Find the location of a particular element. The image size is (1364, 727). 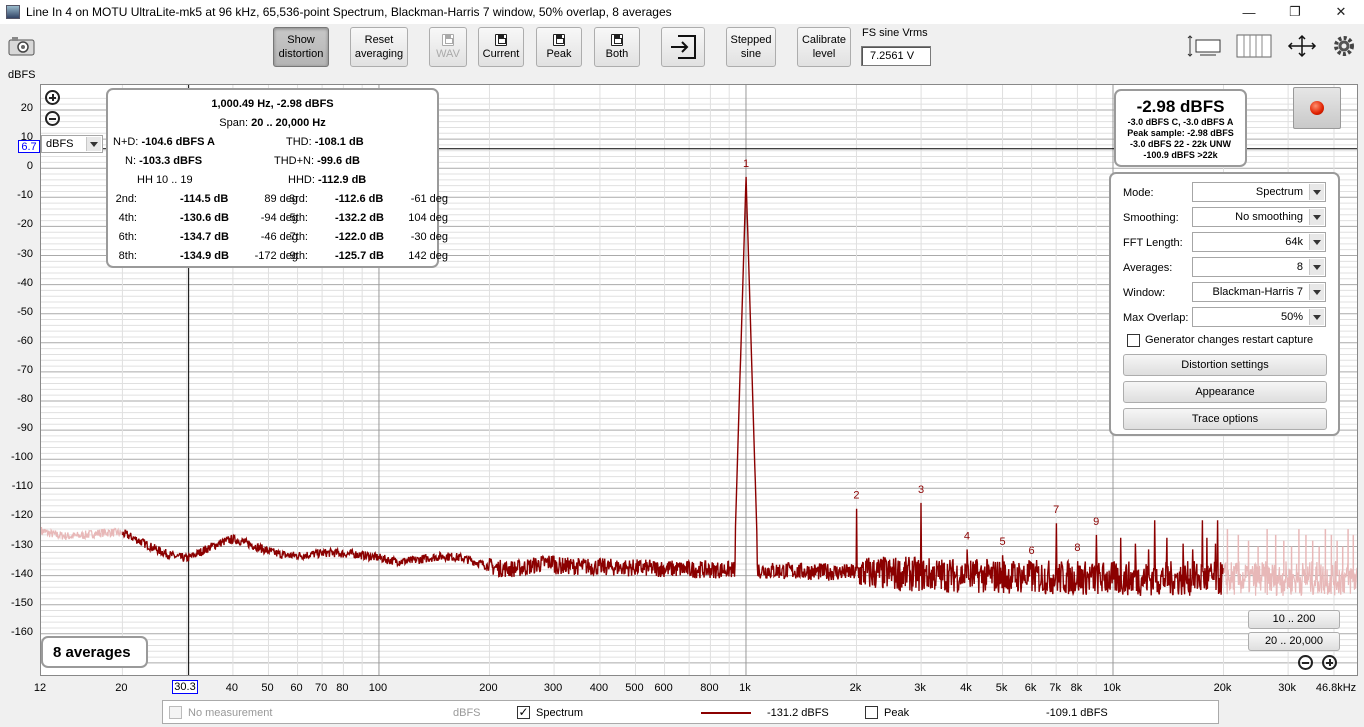

no-measurement-label: No measurement is located at coordinates (230, 713).